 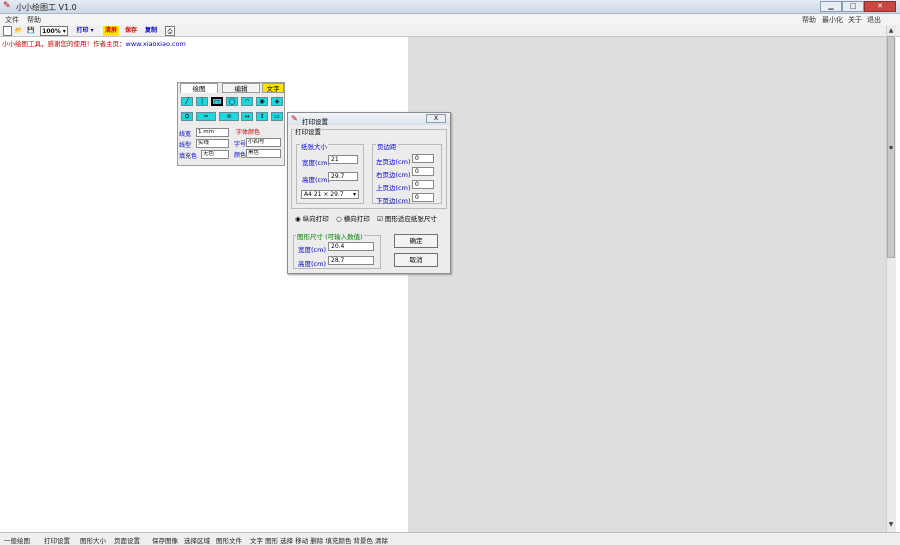 I want to click on canvas-text: 小小绘图工具，感谢您的使用！作者主页：www.xiaoxiao.com, so click(x=94, y=43).